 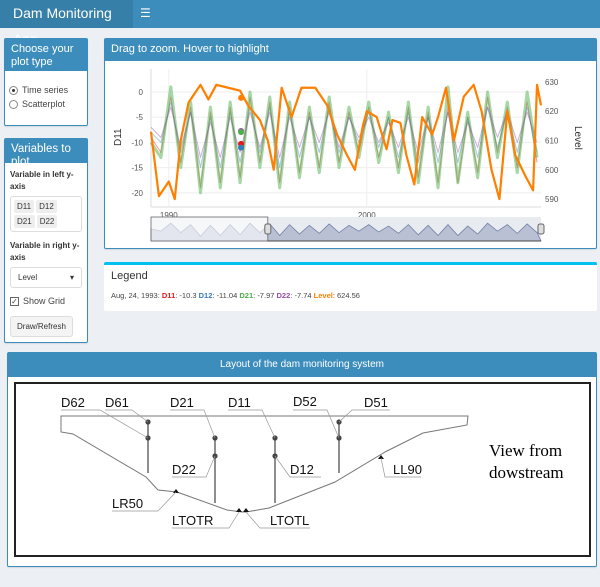 What do you see at coordinates (305, 401) in the screenshot?
I see `label-d52: D52` at bounding box center [305, 401].